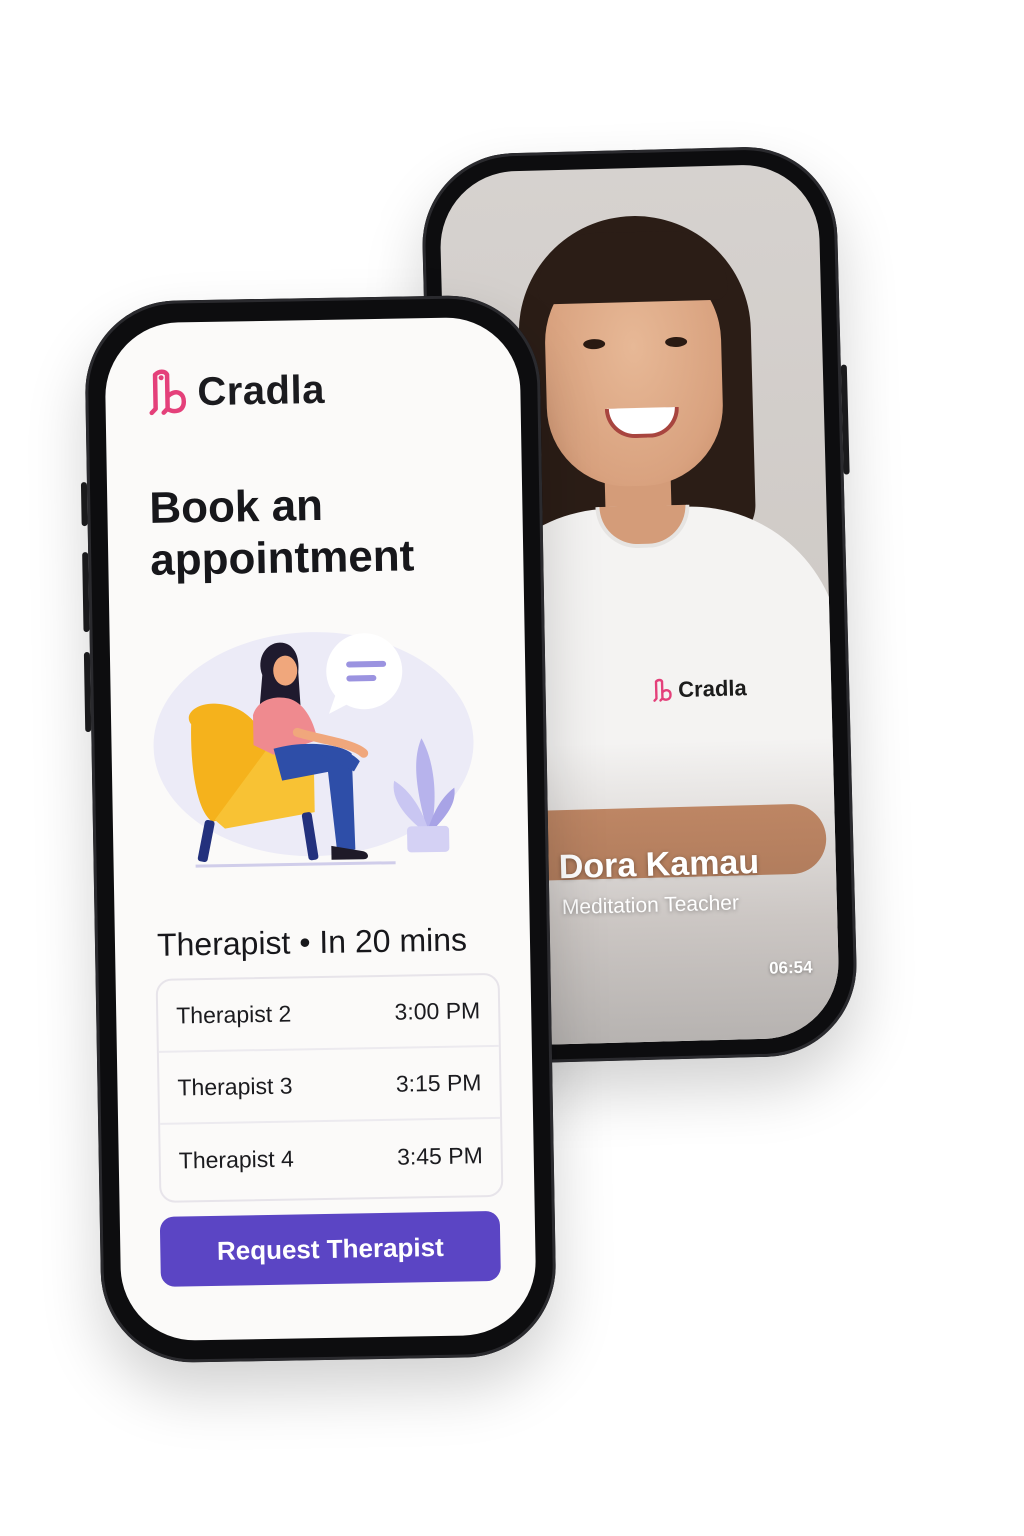  I want to click on mute-switch, so click(84, 504).